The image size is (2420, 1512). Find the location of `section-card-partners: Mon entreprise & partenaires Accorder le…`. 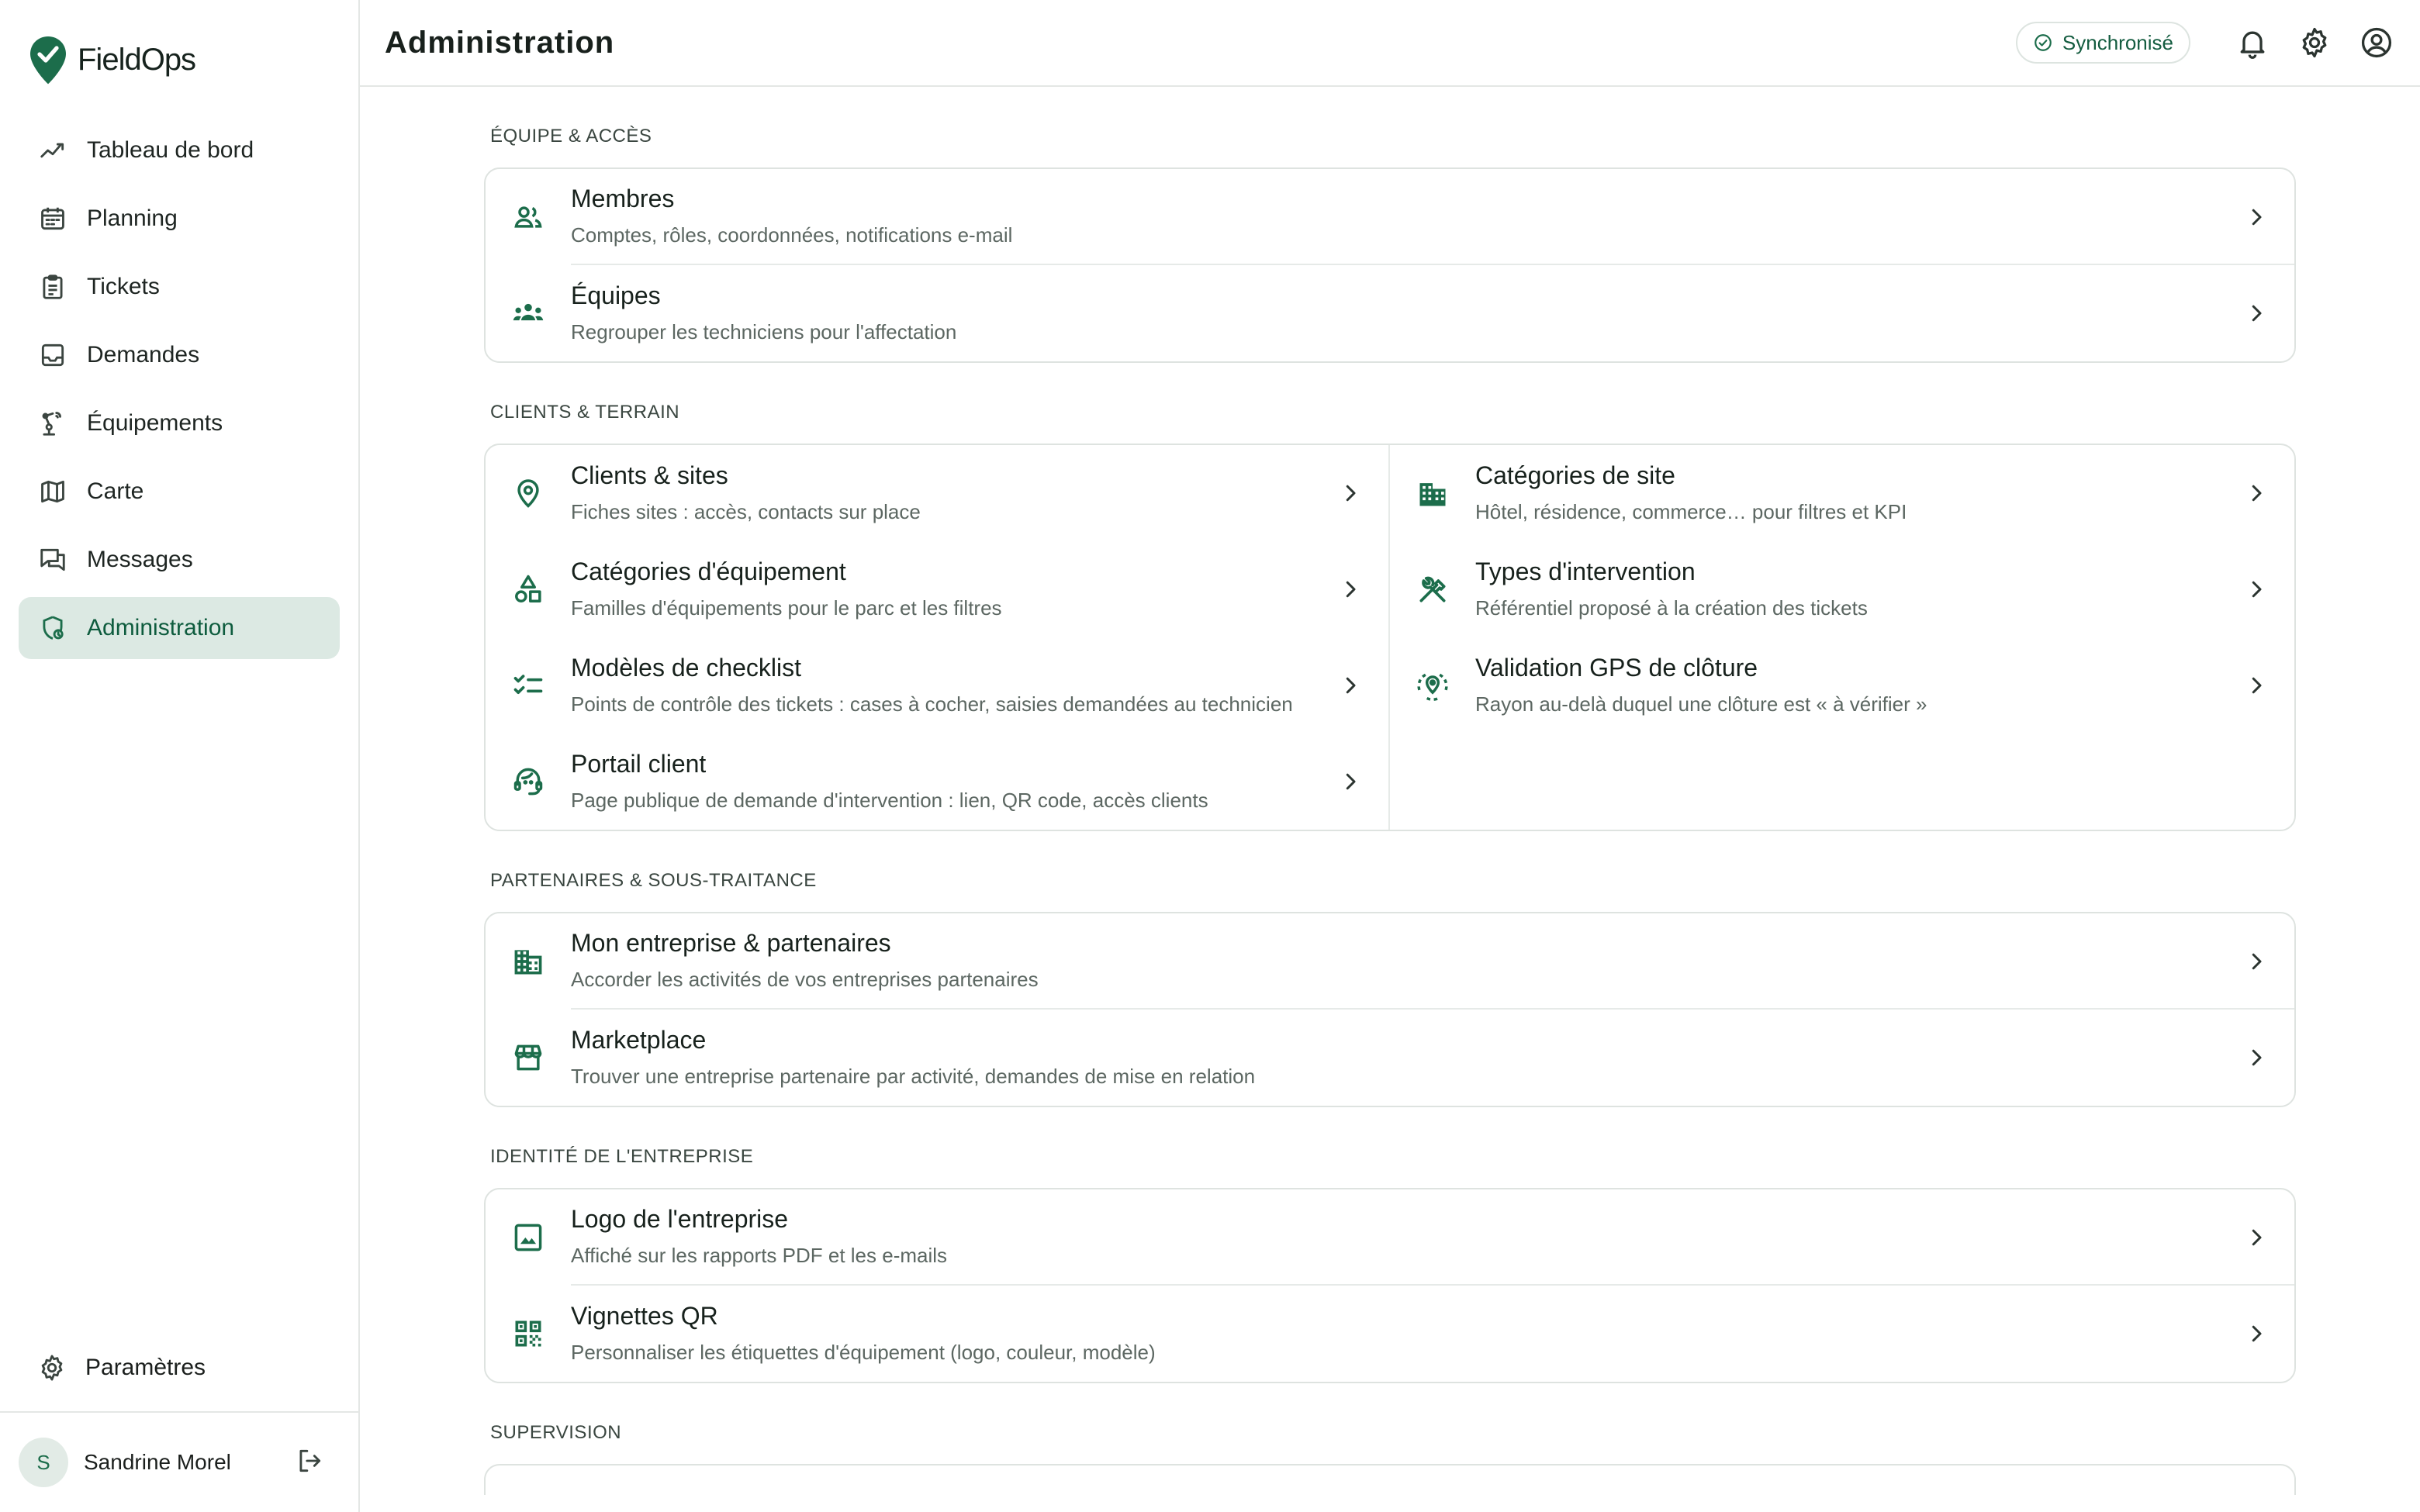

section-card-partners: Mon entreprise & partenaires Accorder le… is located at coordinates (1390, 1009).